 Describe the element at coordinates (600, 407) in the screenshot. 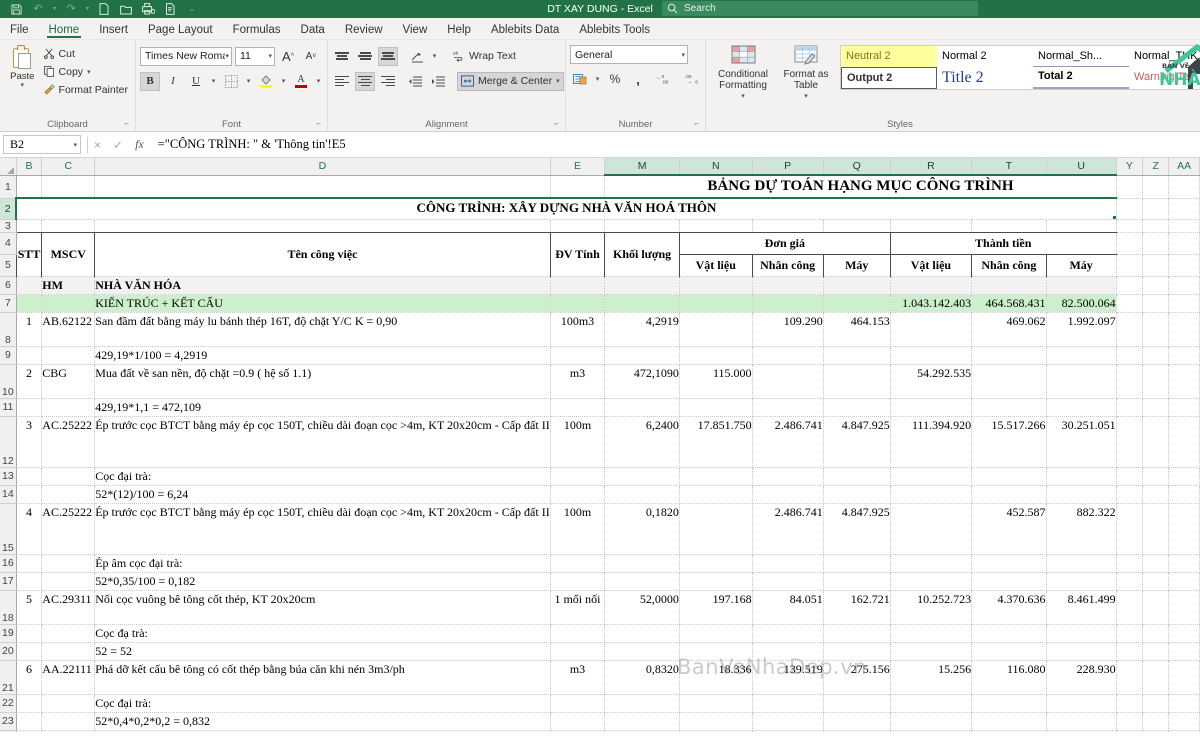

I see `grid-row-11: 11 429,19*1,1 = 472,109` at that location.